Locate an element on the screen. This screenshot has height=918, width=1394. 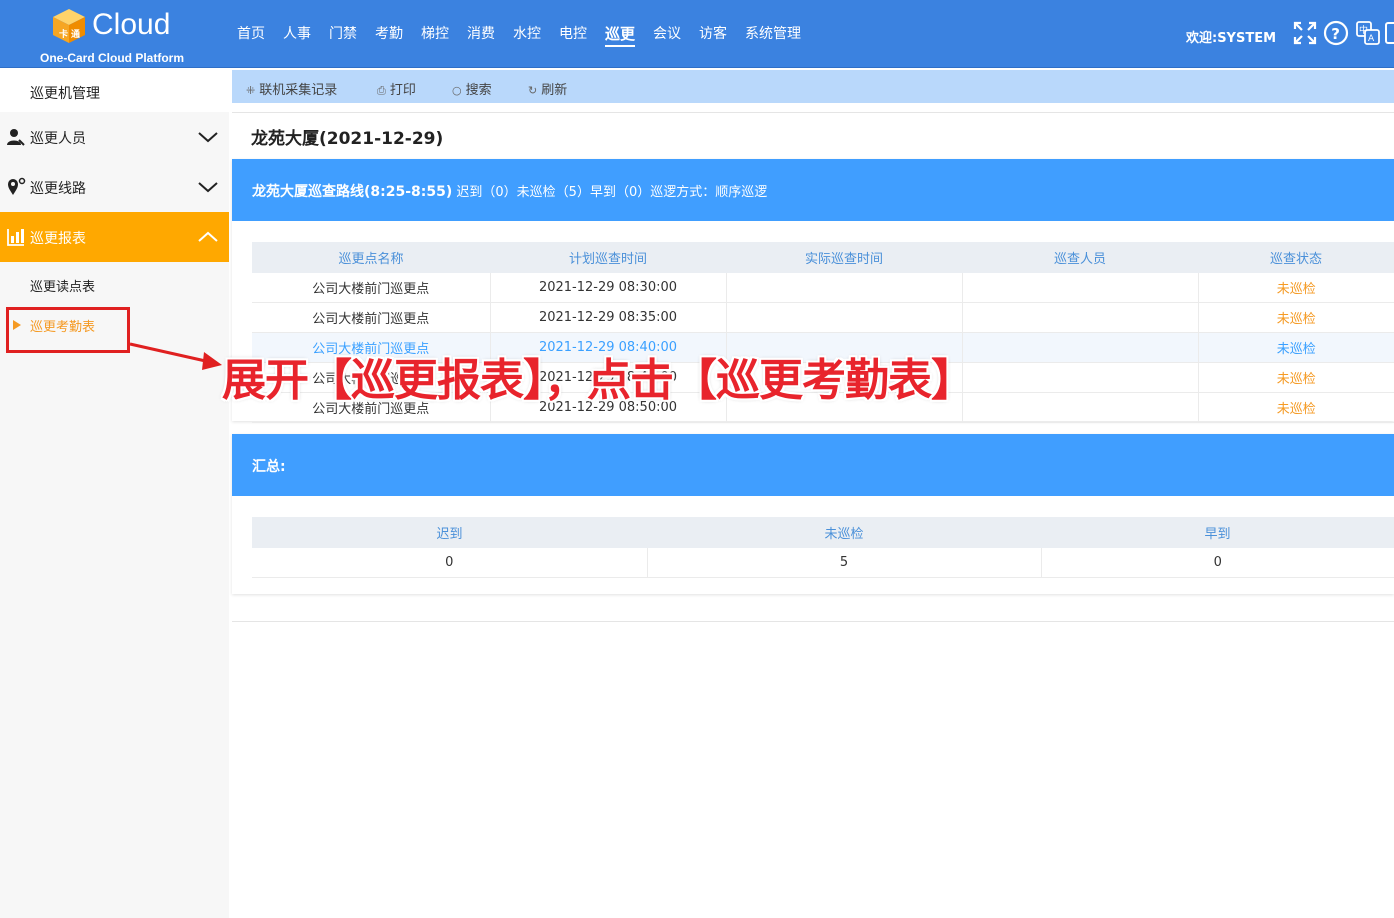
collect-records-button: ⁜ 联机采集记录 is located at coordinates (291, 88).